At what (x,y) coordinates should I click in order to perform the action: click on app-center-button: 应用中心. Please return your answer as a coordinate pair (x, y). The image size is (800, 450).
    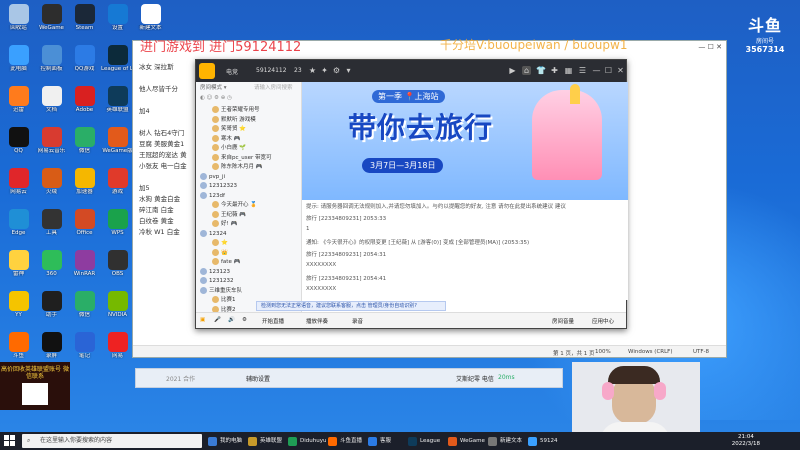
    Looking at the image, I should click on (603, 321).